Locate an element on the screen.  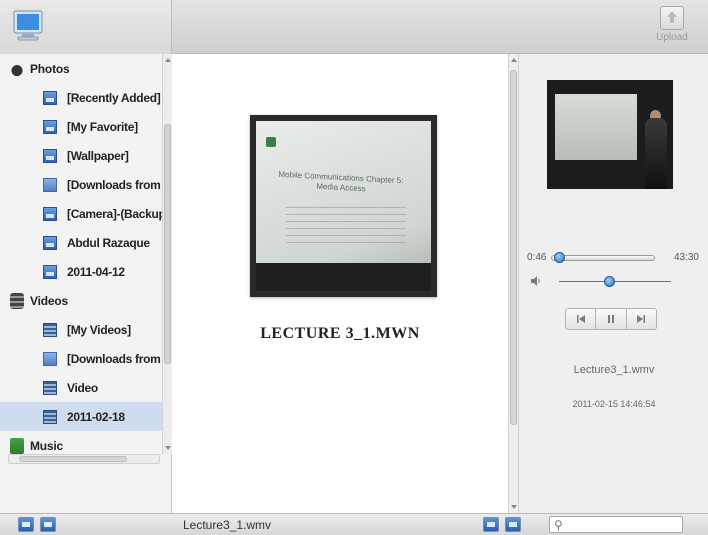
sidebar-item-2011-02-18: 2011-02-18 is located at coordinates (81, 416).